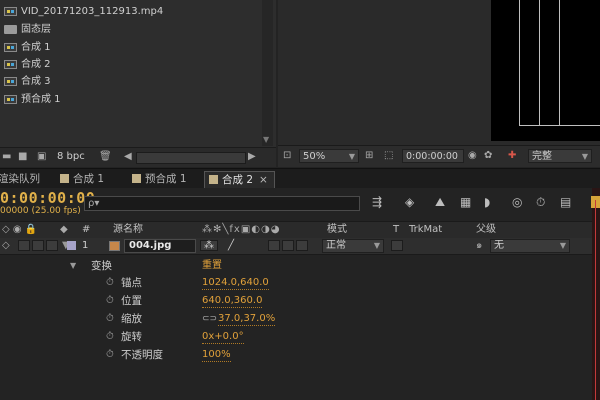 The height and width of the screenshot is (400, 600). What do you see at coordinates (274, 245) in the screenshot?
I see `effect-switch` at bounding box center [274, 245].